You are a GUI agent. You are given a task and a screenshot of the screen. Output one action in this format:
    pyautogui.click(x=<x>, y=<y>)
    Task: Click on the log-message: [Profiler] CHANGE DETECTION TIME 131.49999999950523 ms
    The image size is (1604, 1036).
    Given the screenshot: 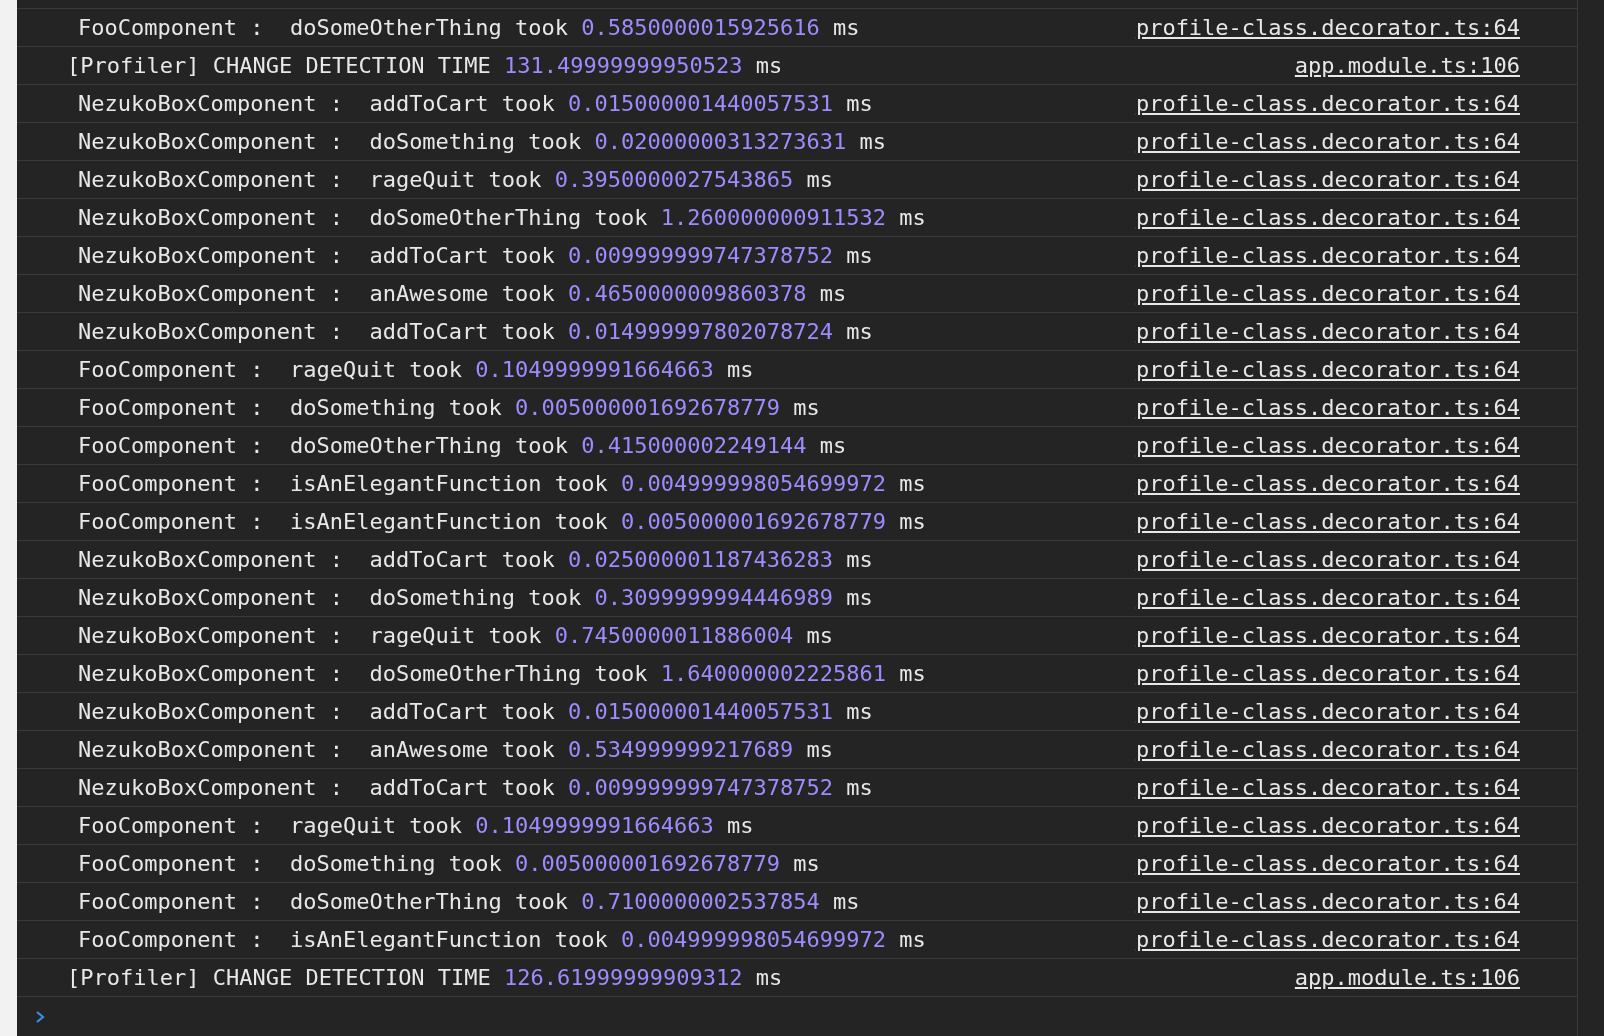 What is the action you would take?
    pyautogui.click(x=424, y=65)
    